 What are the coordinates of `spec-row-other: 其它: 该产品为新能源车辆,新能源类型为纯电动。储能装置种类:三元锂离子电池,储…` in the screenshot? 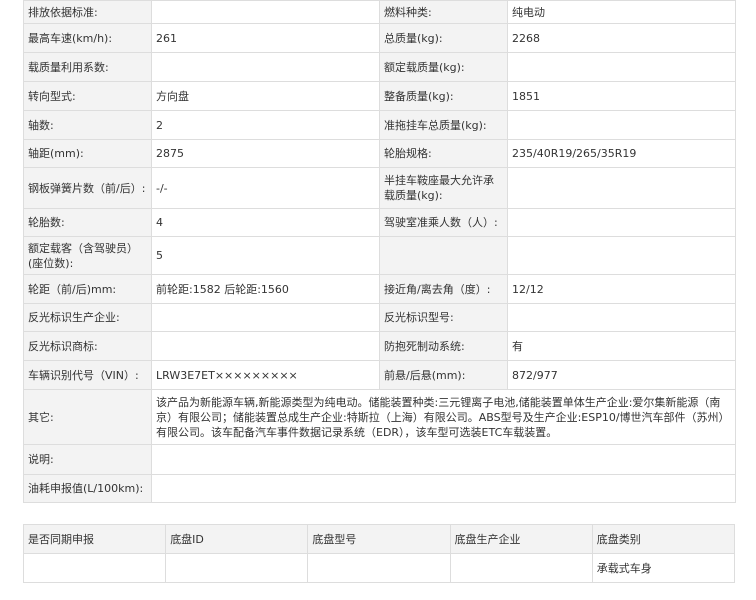 It's located at (379, 417).